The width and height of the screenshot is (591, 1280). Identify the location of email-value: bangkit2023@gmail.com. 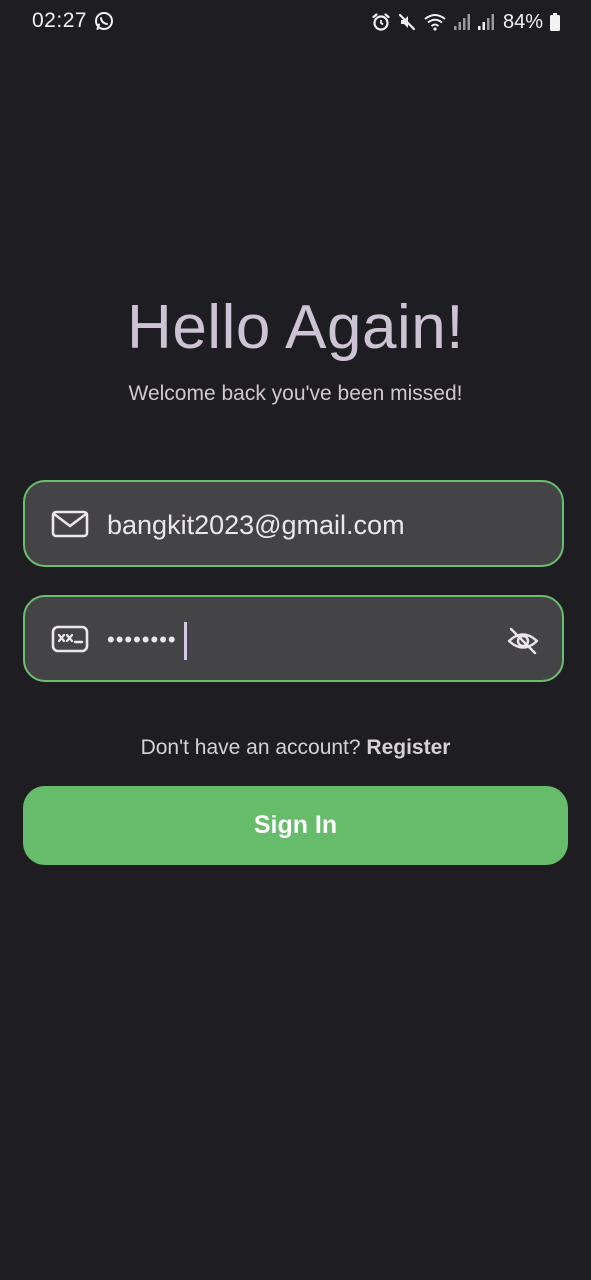
(256, 525).